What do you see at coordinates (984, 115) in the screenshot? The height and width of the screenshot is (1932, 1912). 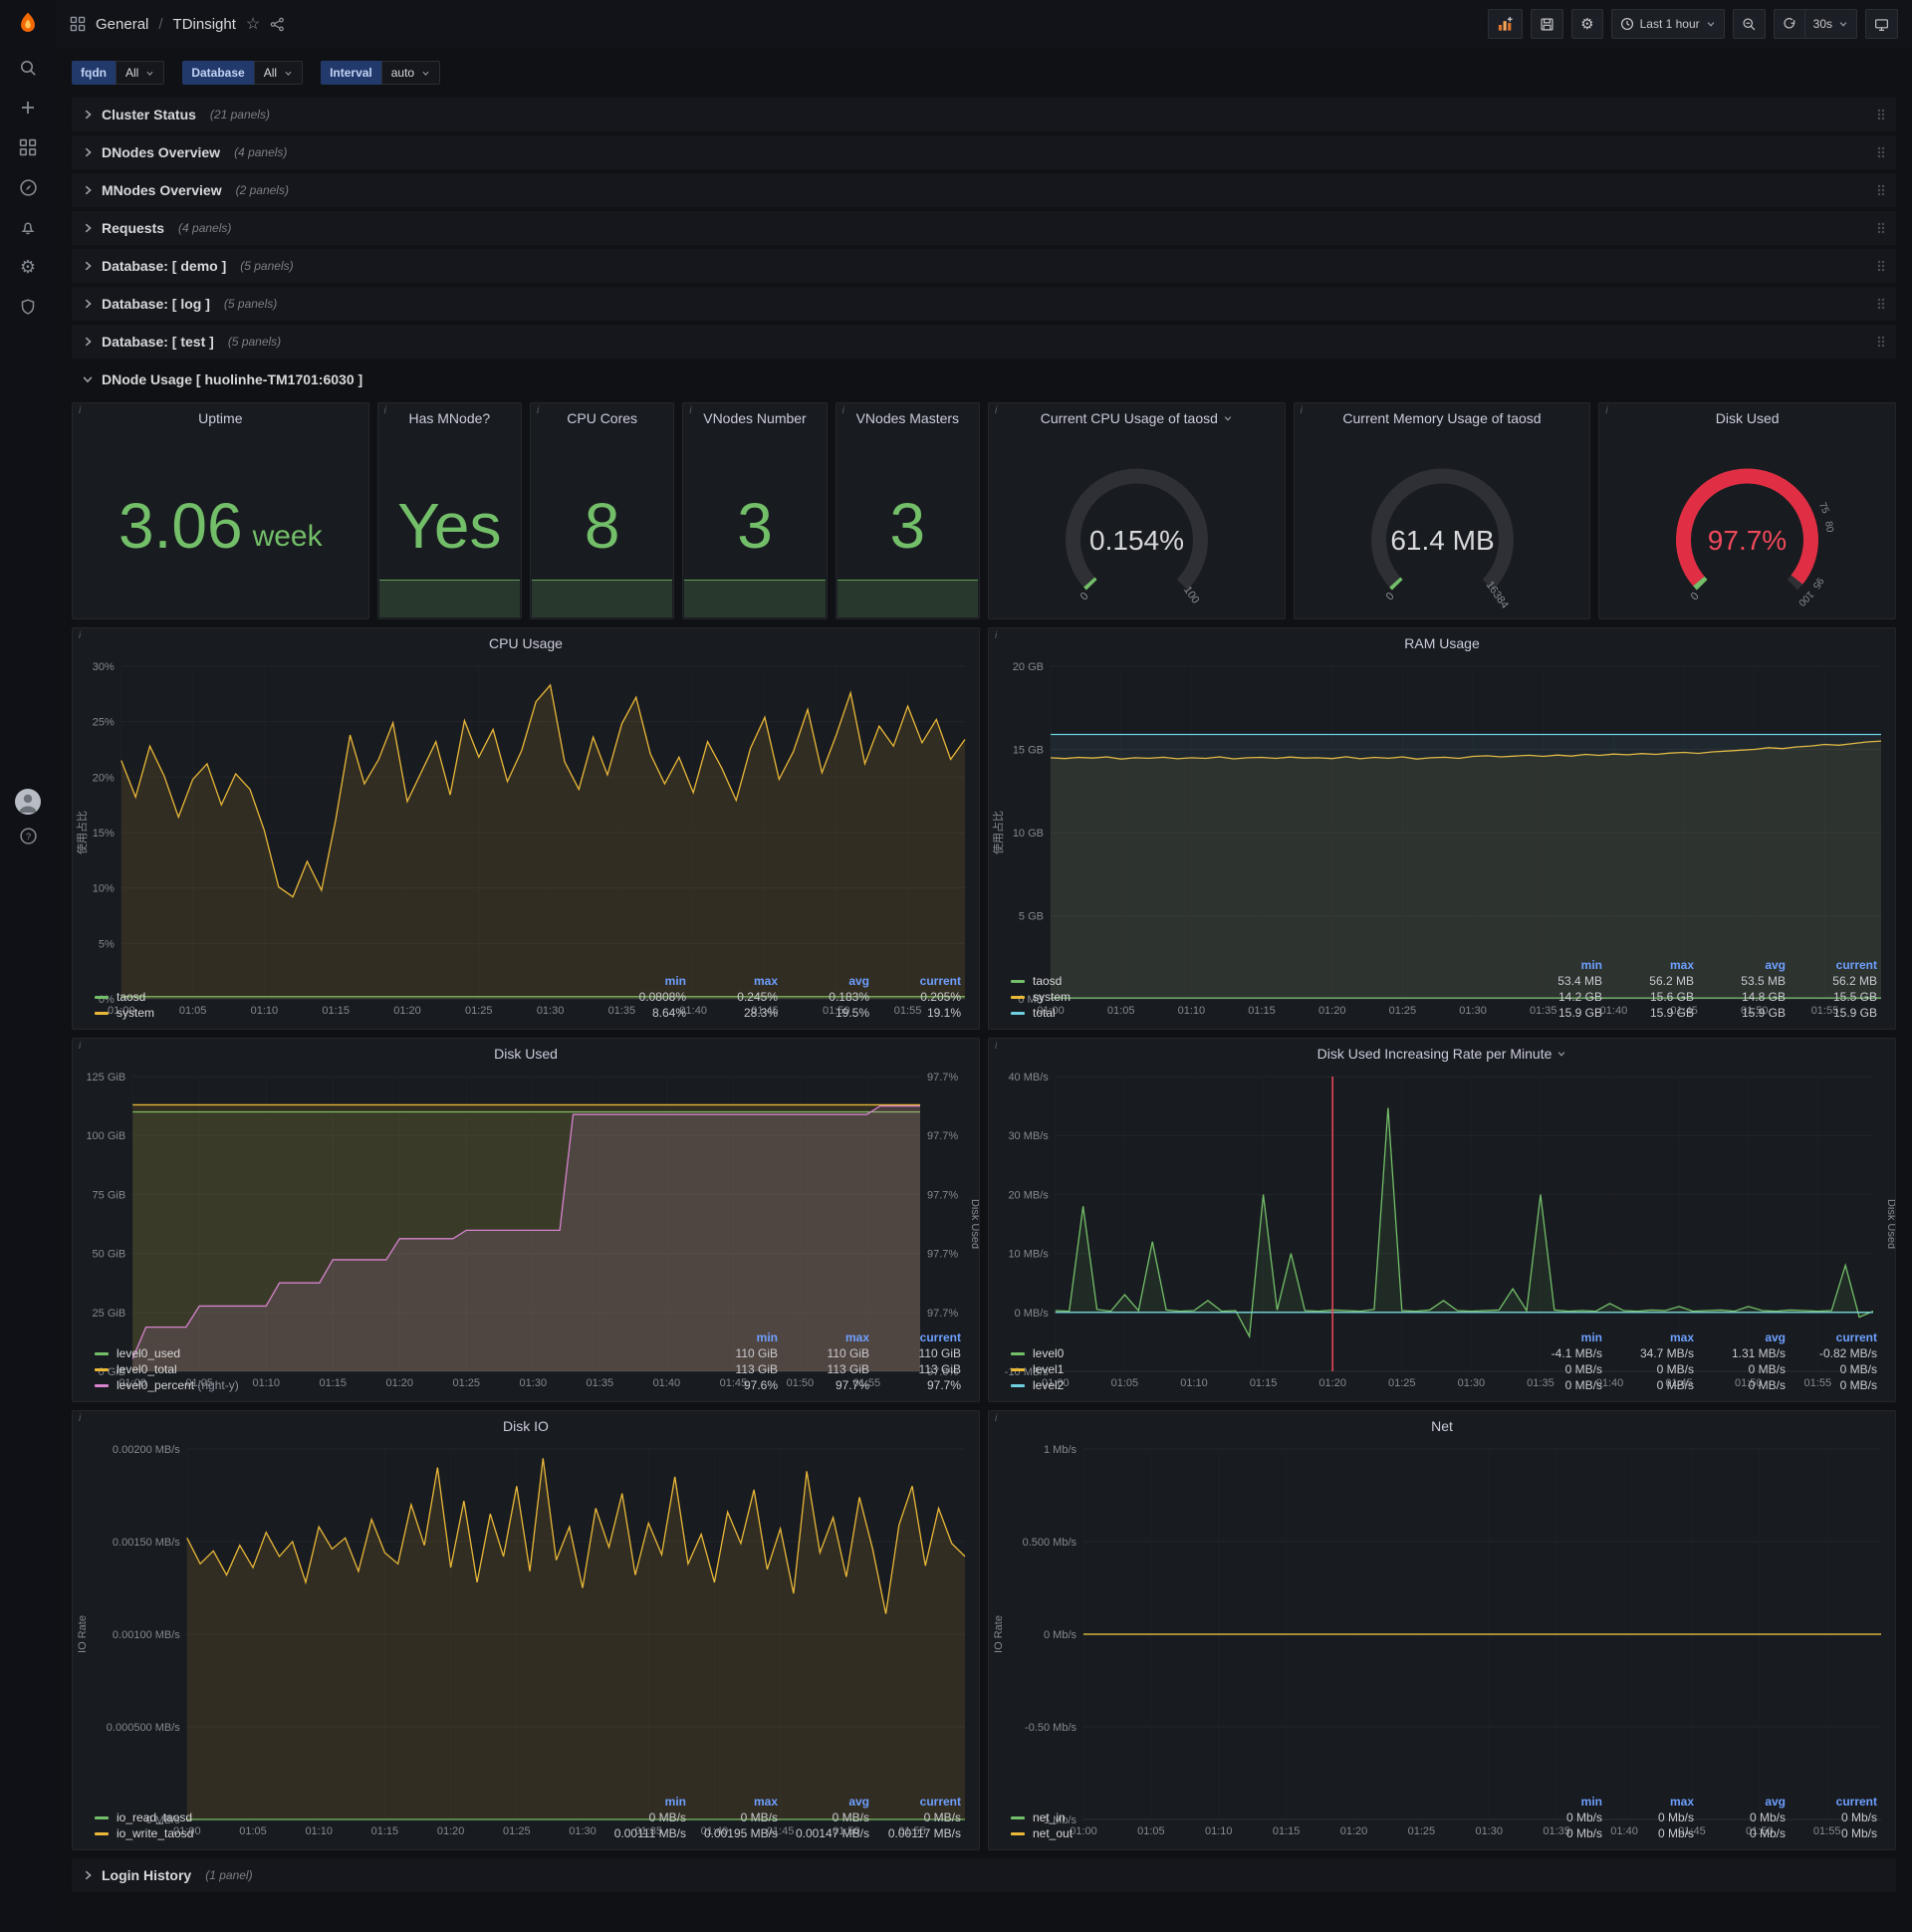 I see `row-cluster-status: Cluster Status (21 panels)` at bounding box center [984, 115].